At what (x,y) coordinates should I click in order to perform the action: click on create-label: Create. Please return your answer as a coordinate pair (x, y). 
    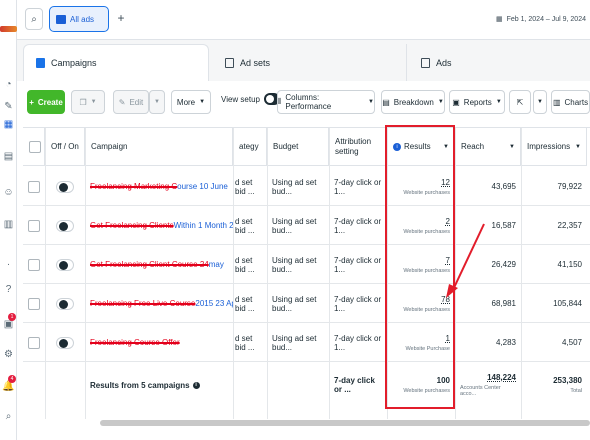
    Looking at the image, I should click on (50, 102).